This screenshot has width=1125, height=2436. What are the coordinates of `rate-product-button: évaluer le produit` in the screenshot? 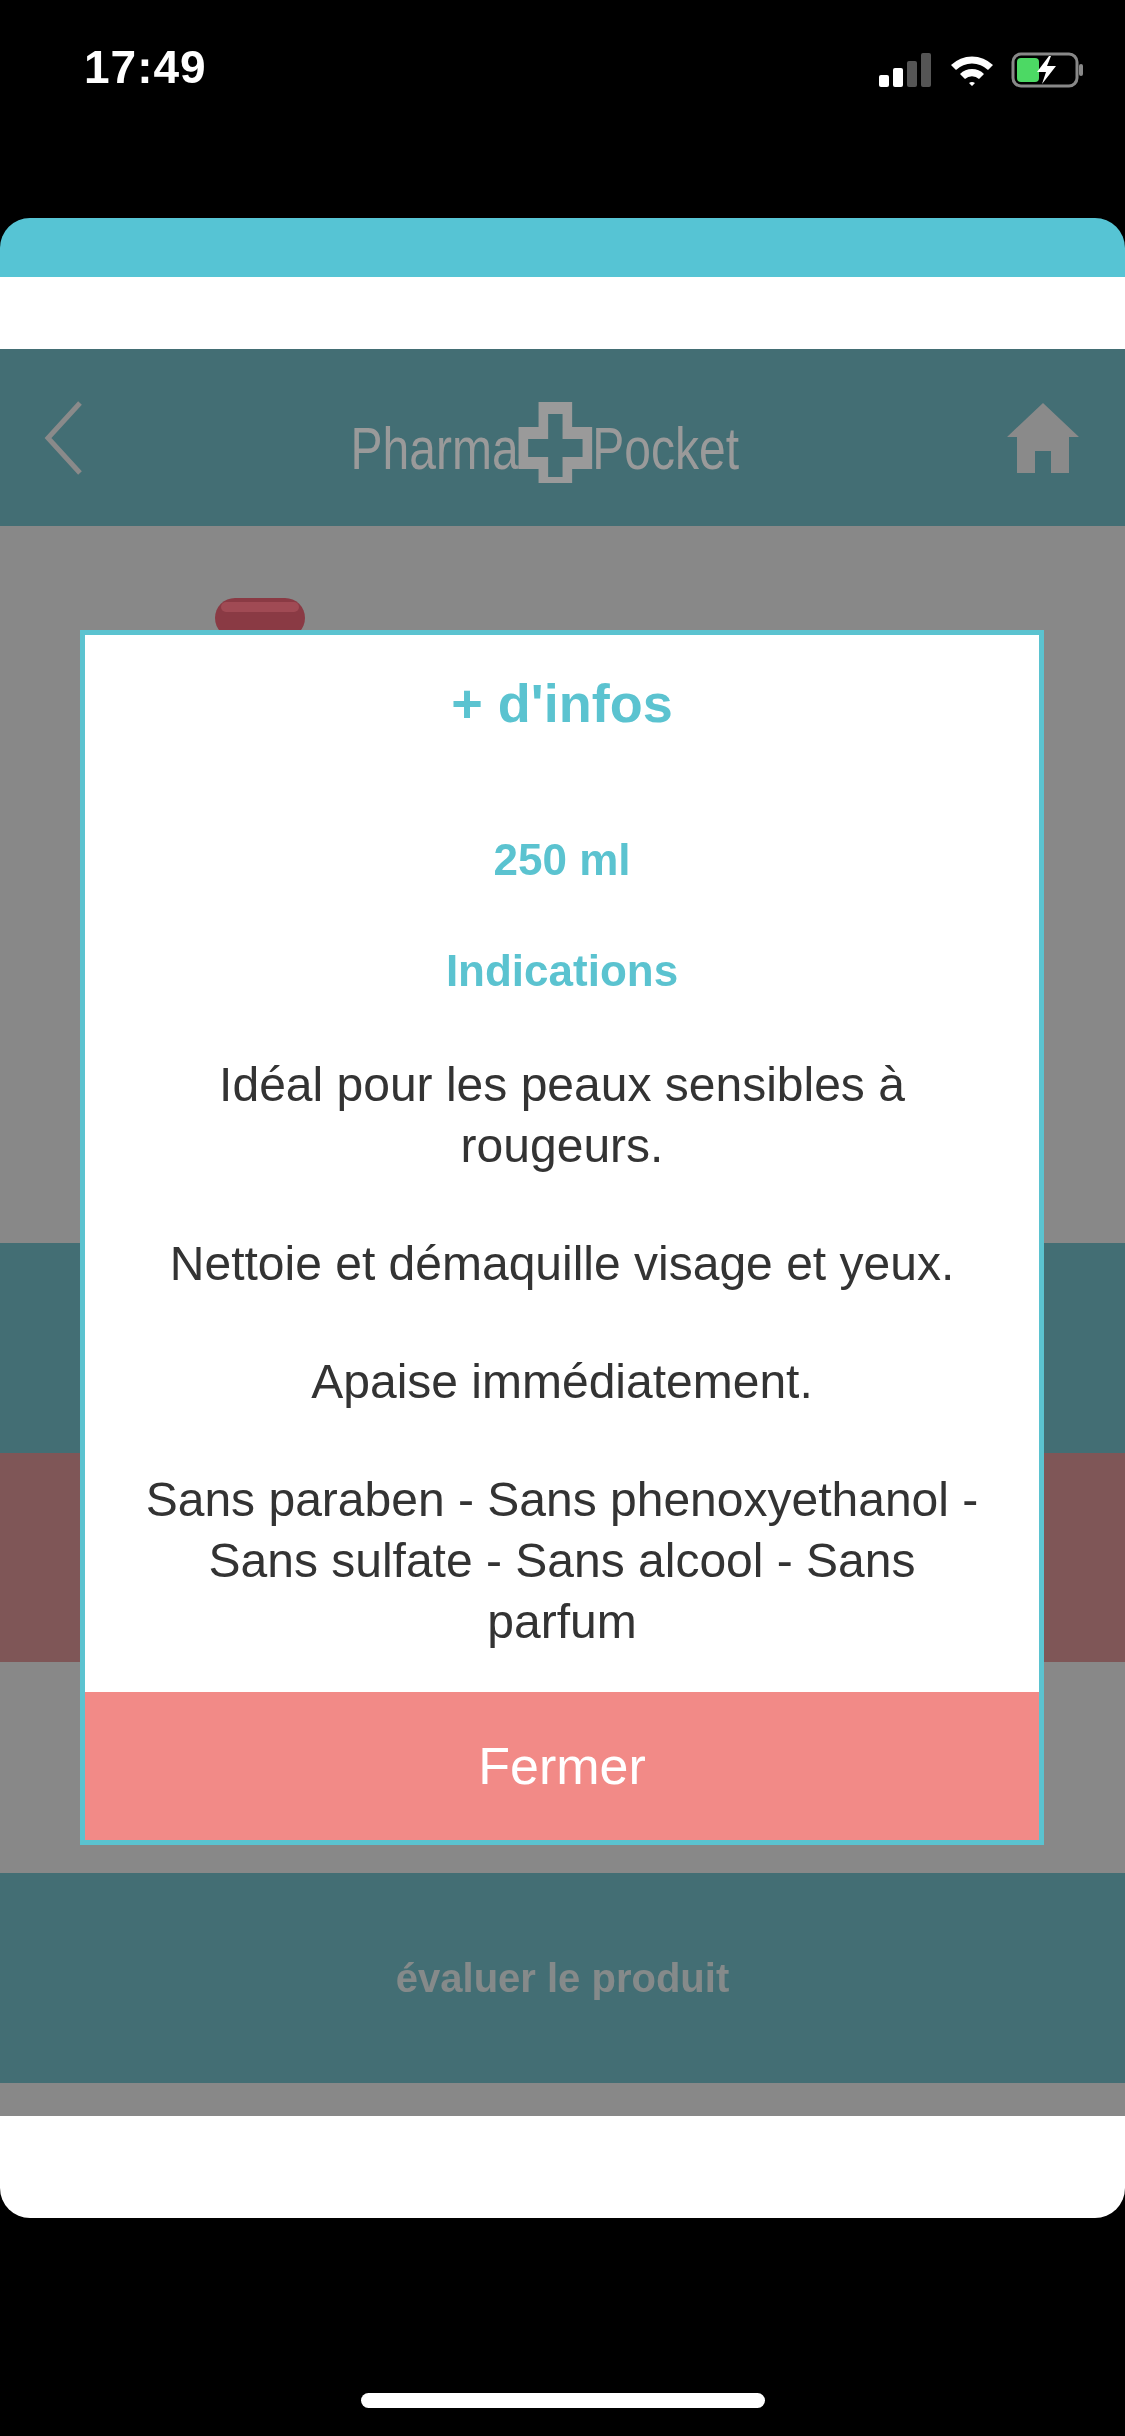 It's located at (562, 1978).